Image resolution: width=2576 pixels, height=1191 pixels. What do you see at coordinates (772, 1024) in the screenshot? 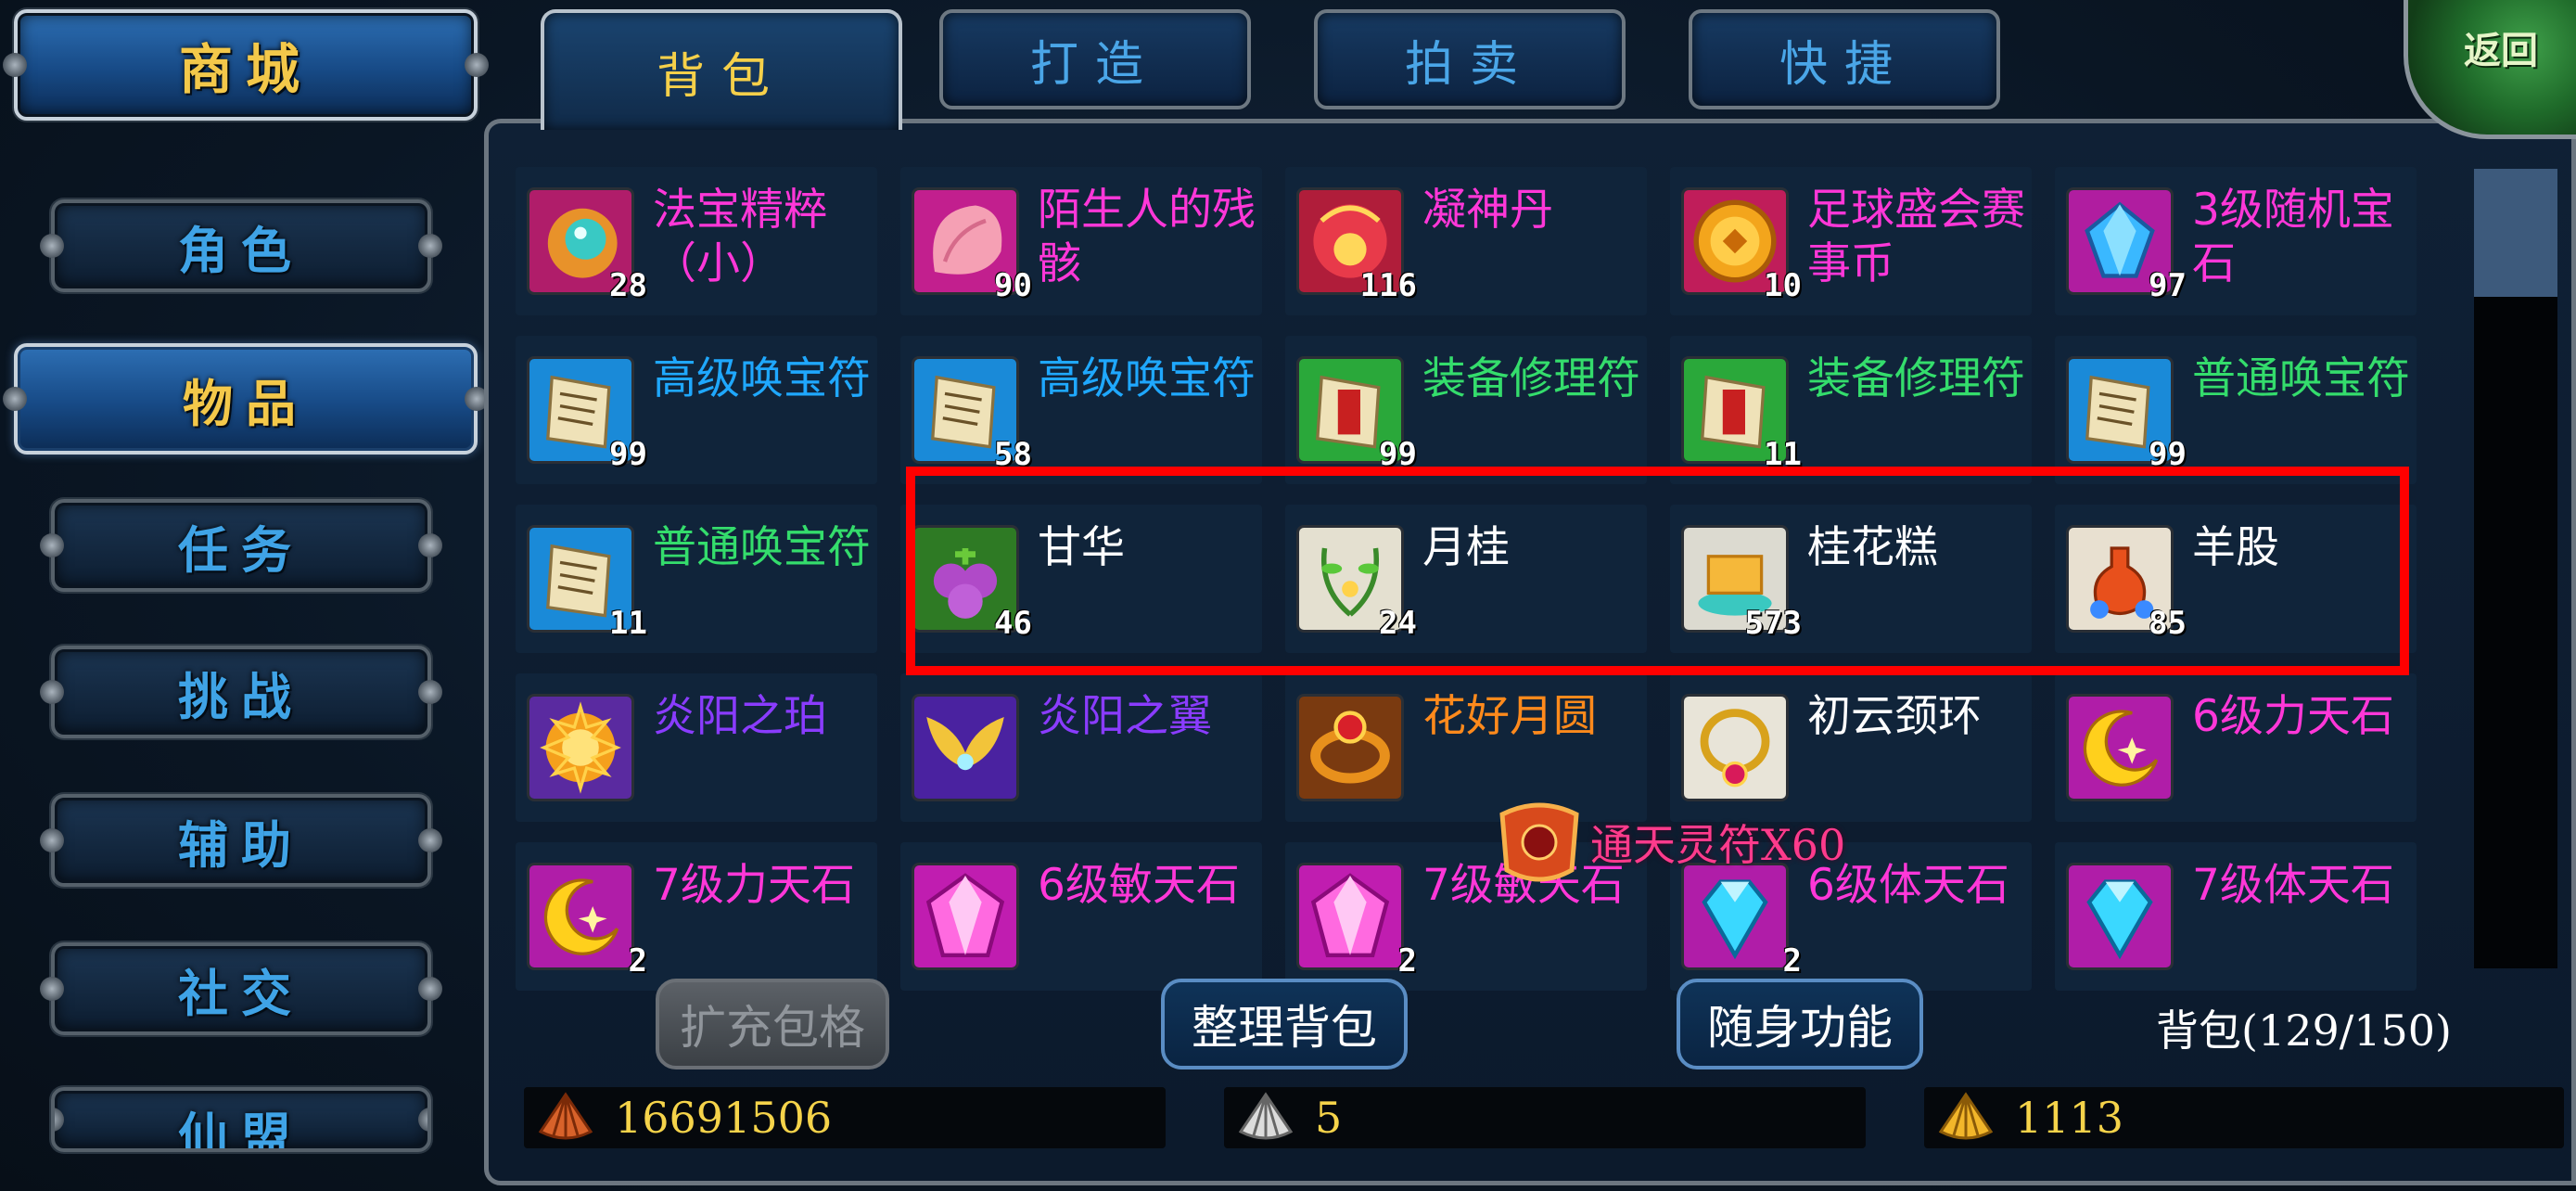
I see `expand-slots-button: 扩充包格` at bounding box center [772, 1024].